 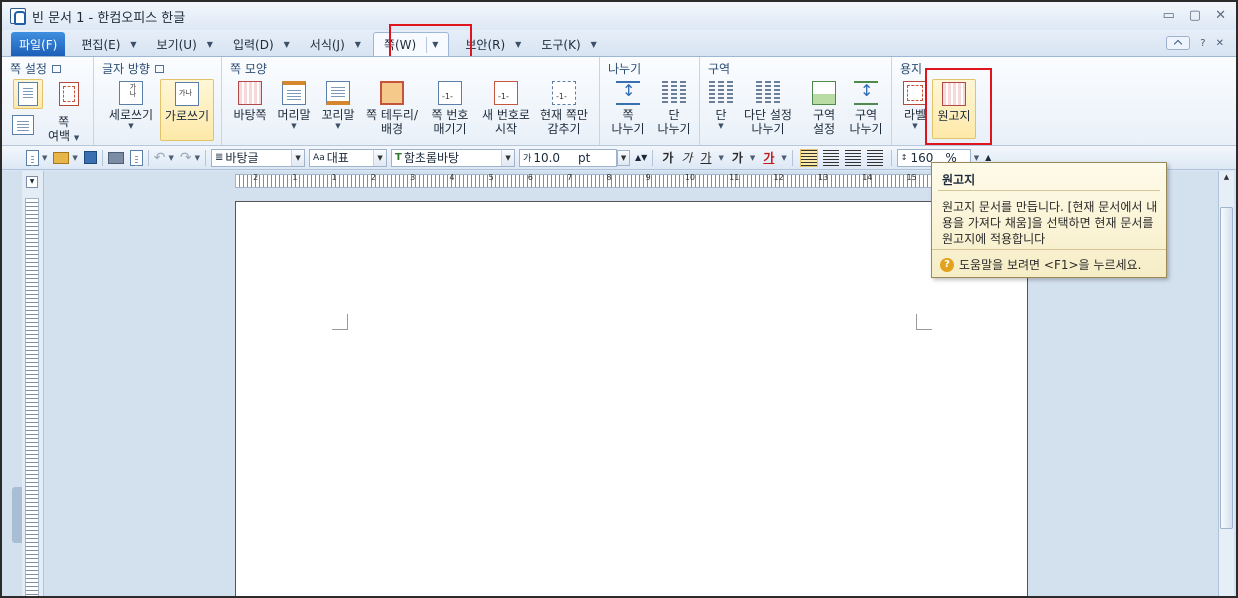 I want to click on new-number-button: 새 번호로 시작, so click(x=506, y=108).